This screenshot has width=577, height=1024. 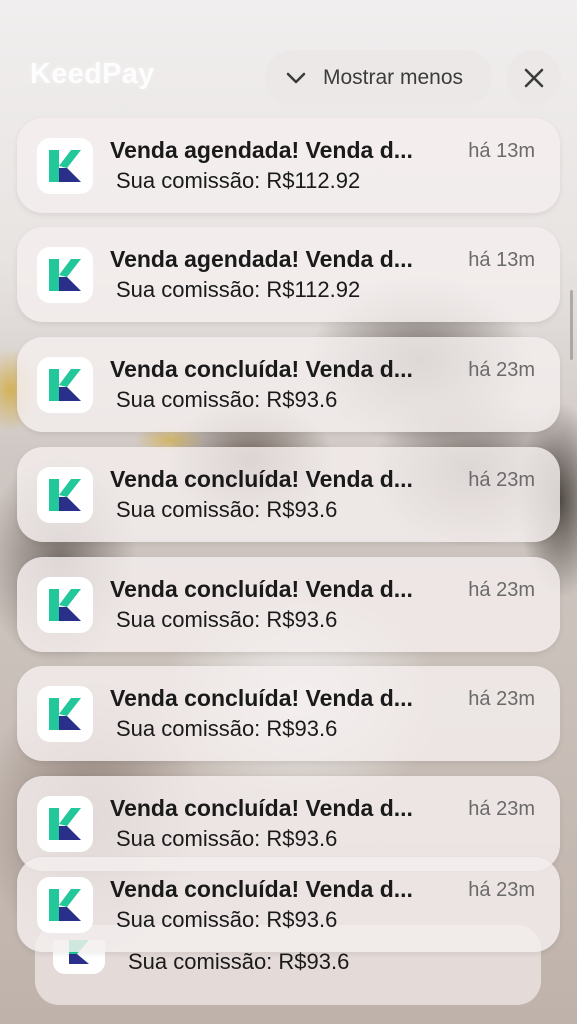 What do you see at coordinates (92, 74) in the screenshot?
I see `app-name-label: KeedPay` at bounding box center [92, 74].